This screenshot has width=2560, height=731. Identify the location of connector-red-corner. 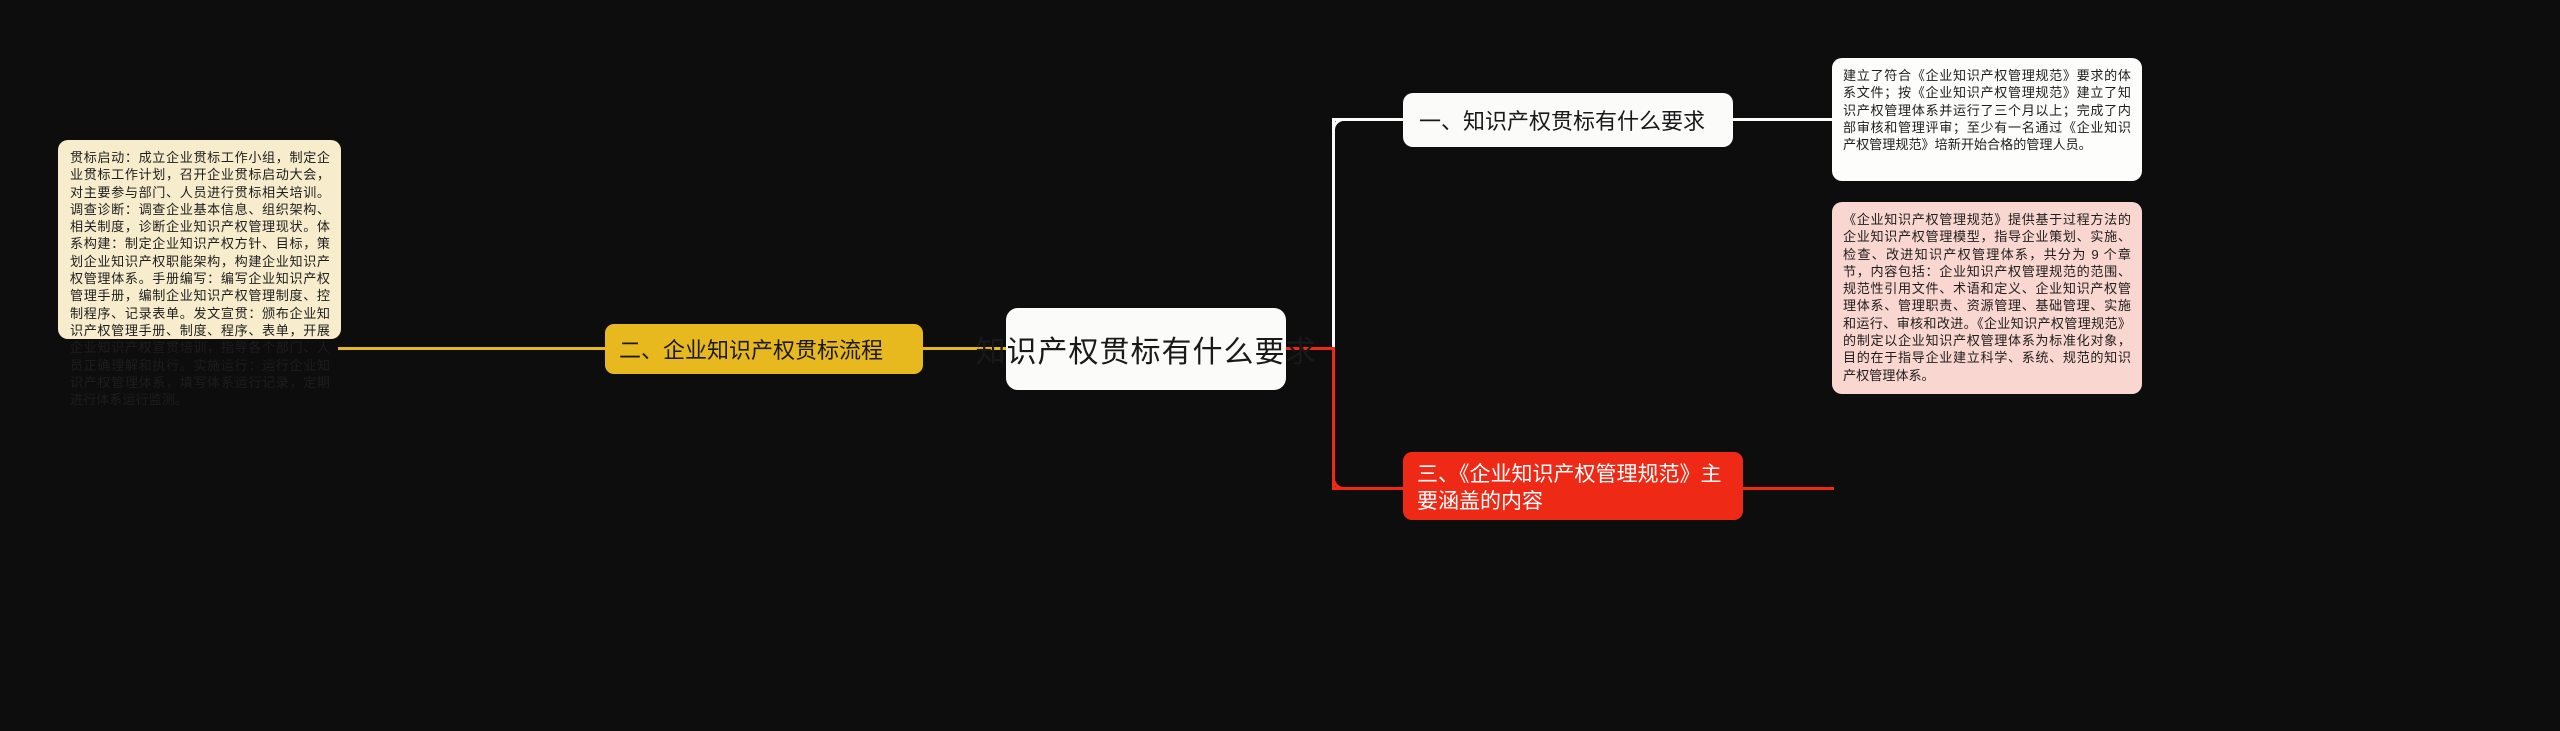
(1345, 477).